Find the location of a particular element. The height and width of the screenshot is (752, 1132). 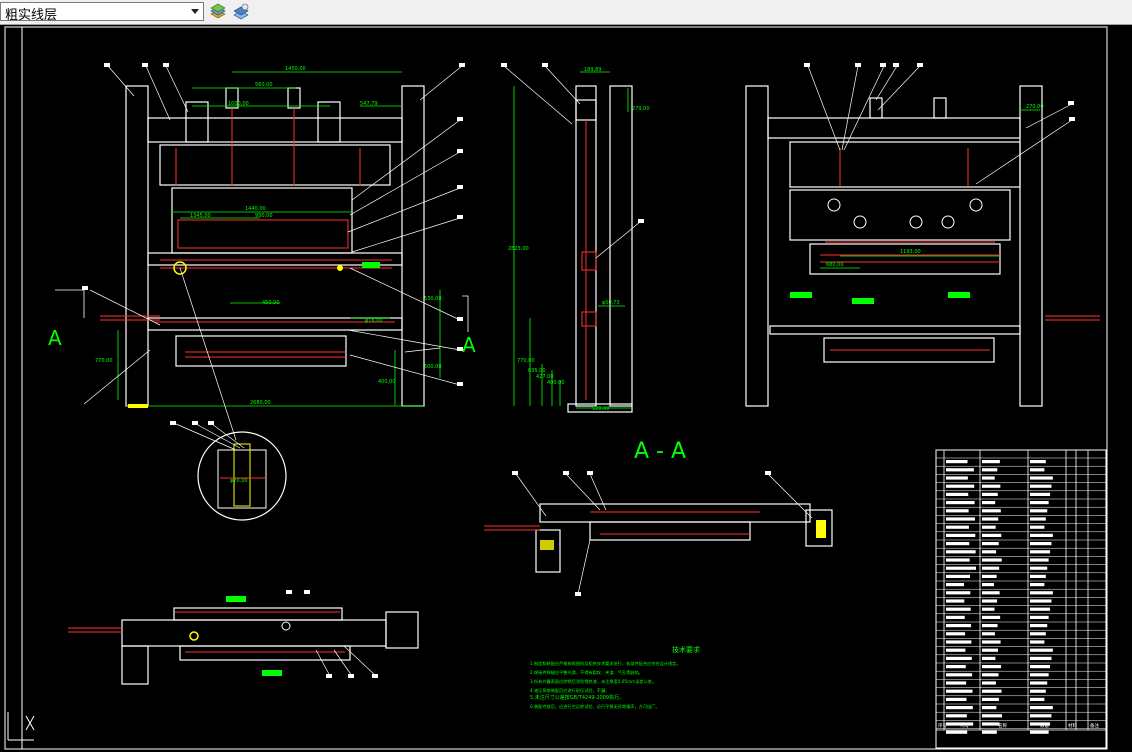

tech-req-line: 3.所有外露表面应除锈后涂防锈底漆，未注厚度0.05mm误差公差。 is located at coordinates (593, 681).